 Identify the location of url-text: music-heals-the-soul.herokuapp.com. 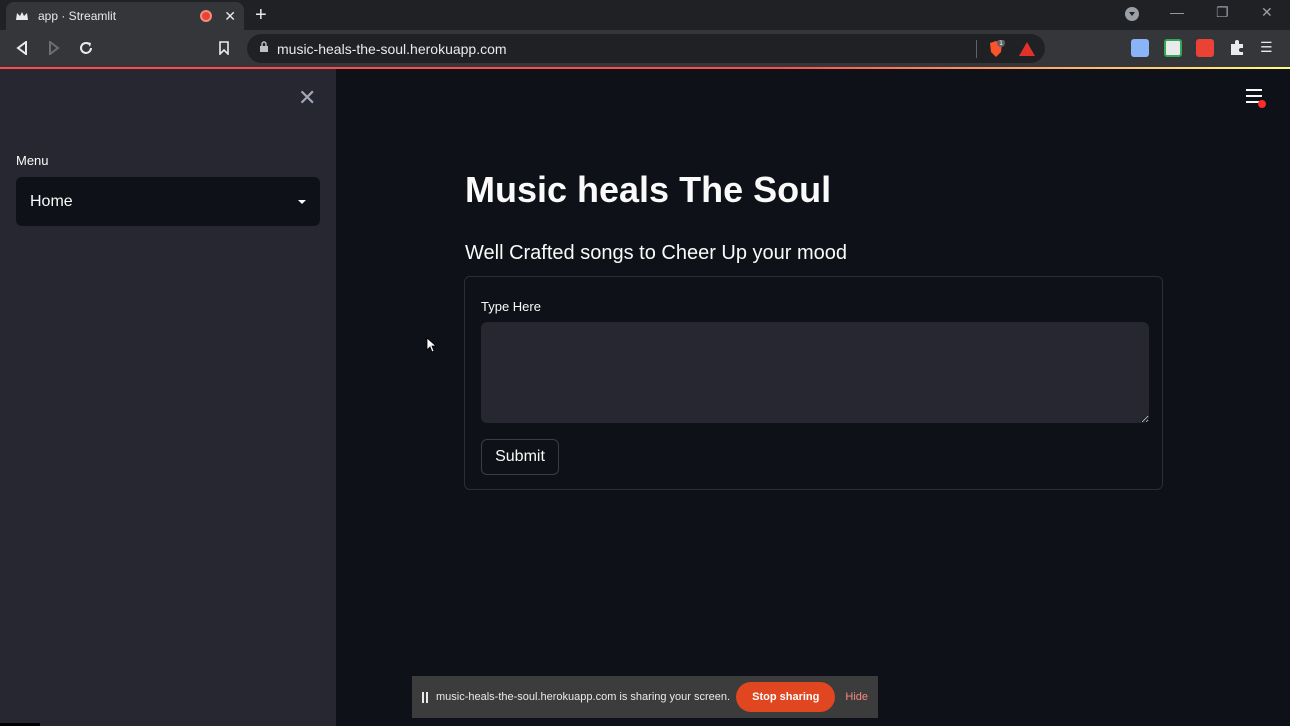
(392, 48).